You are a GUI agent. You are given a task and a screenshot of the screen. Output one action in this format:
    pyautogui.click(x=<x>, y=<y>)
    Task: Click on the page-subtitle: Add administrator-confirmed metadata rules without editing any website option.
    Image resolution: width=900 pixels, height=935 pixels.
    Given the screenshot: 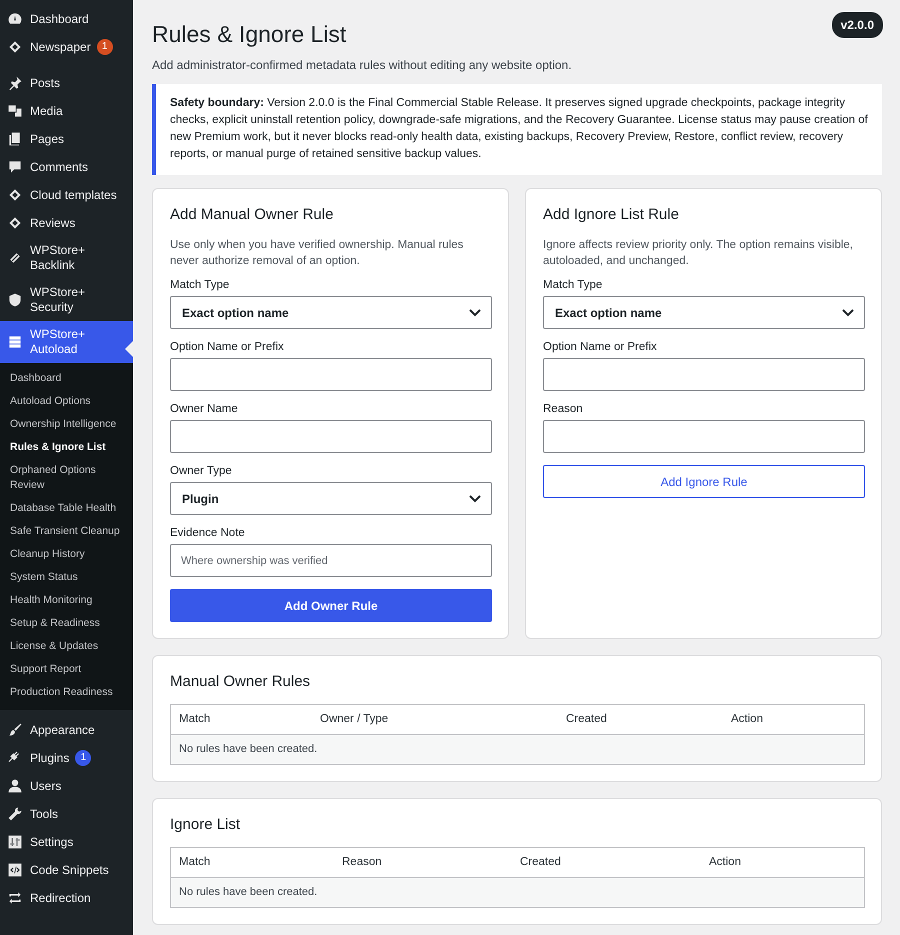 What is the action you would take?
    pyautogui.click(x=362, y=65)
    